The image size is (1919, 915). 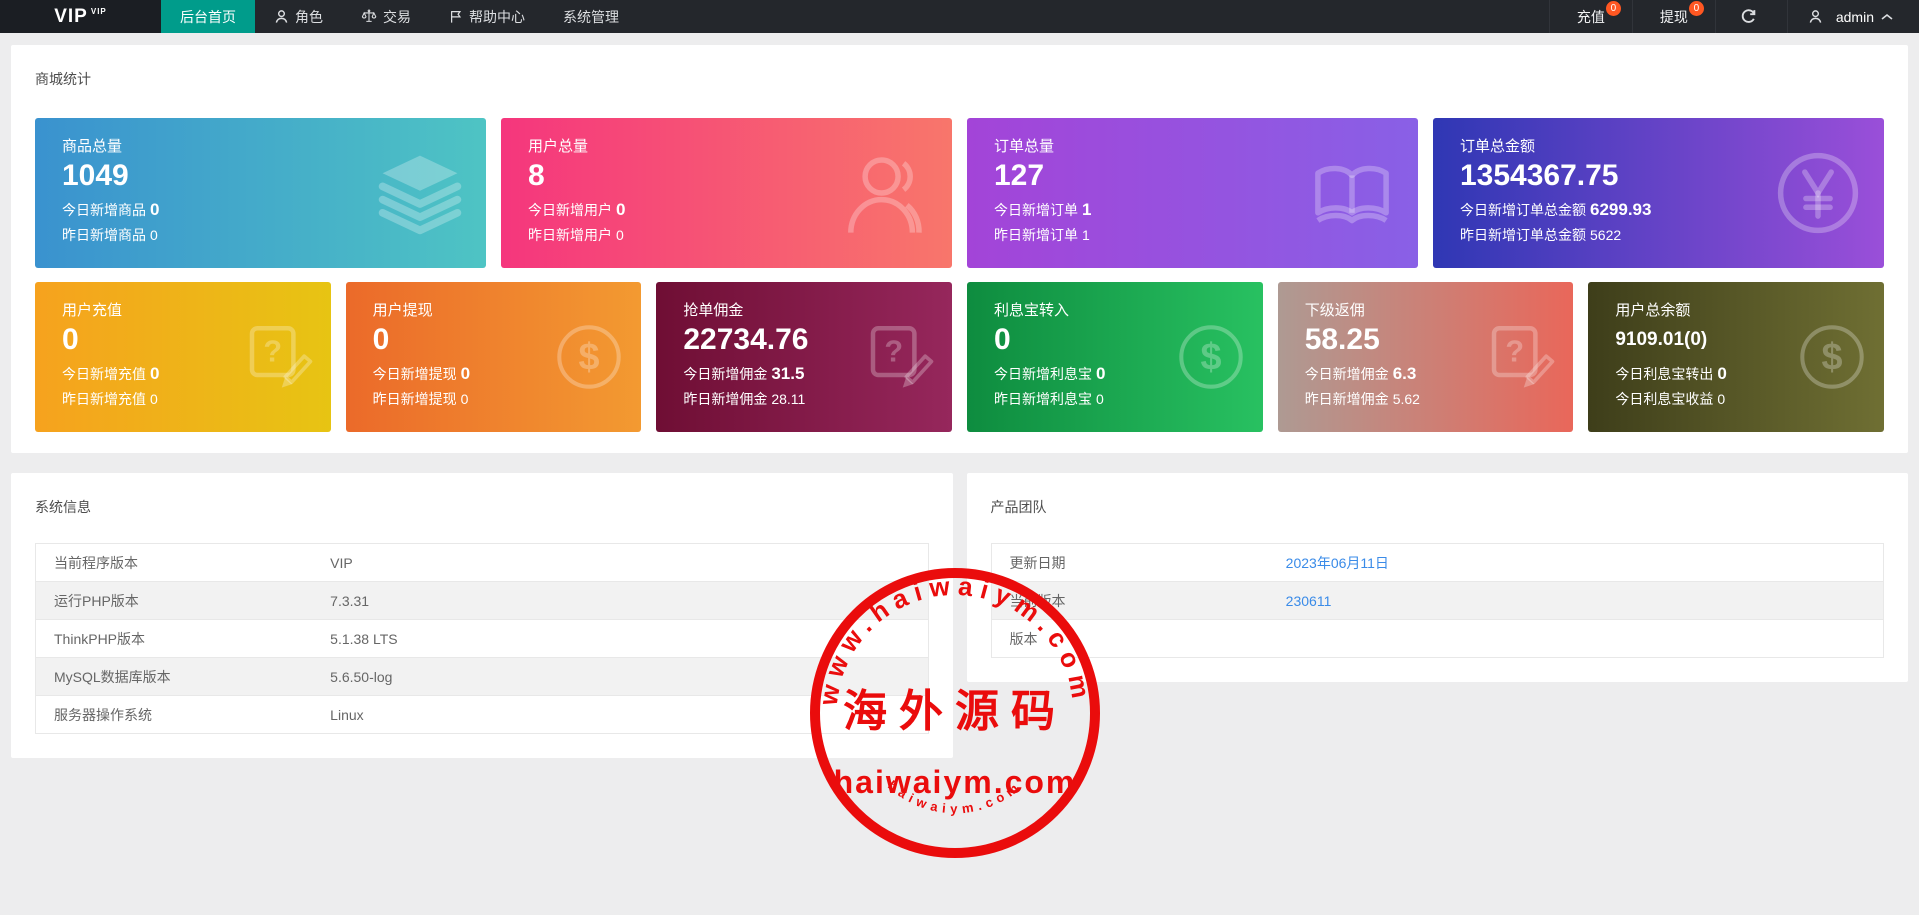 I want to click on menu-item-roles: 角色, so click(x=298, y=16).